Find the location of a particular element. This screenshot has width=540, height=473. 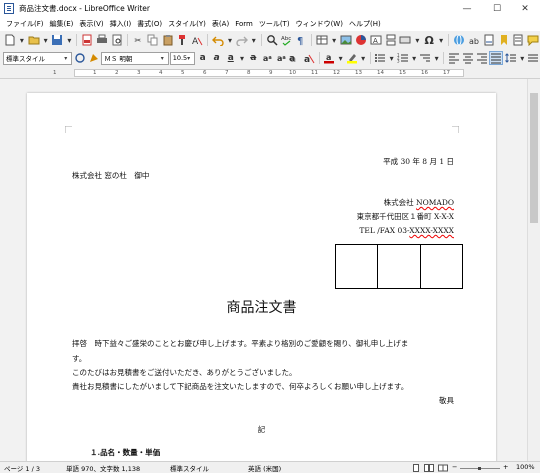

font-color-icon: a is located at coordinates (329, 58).